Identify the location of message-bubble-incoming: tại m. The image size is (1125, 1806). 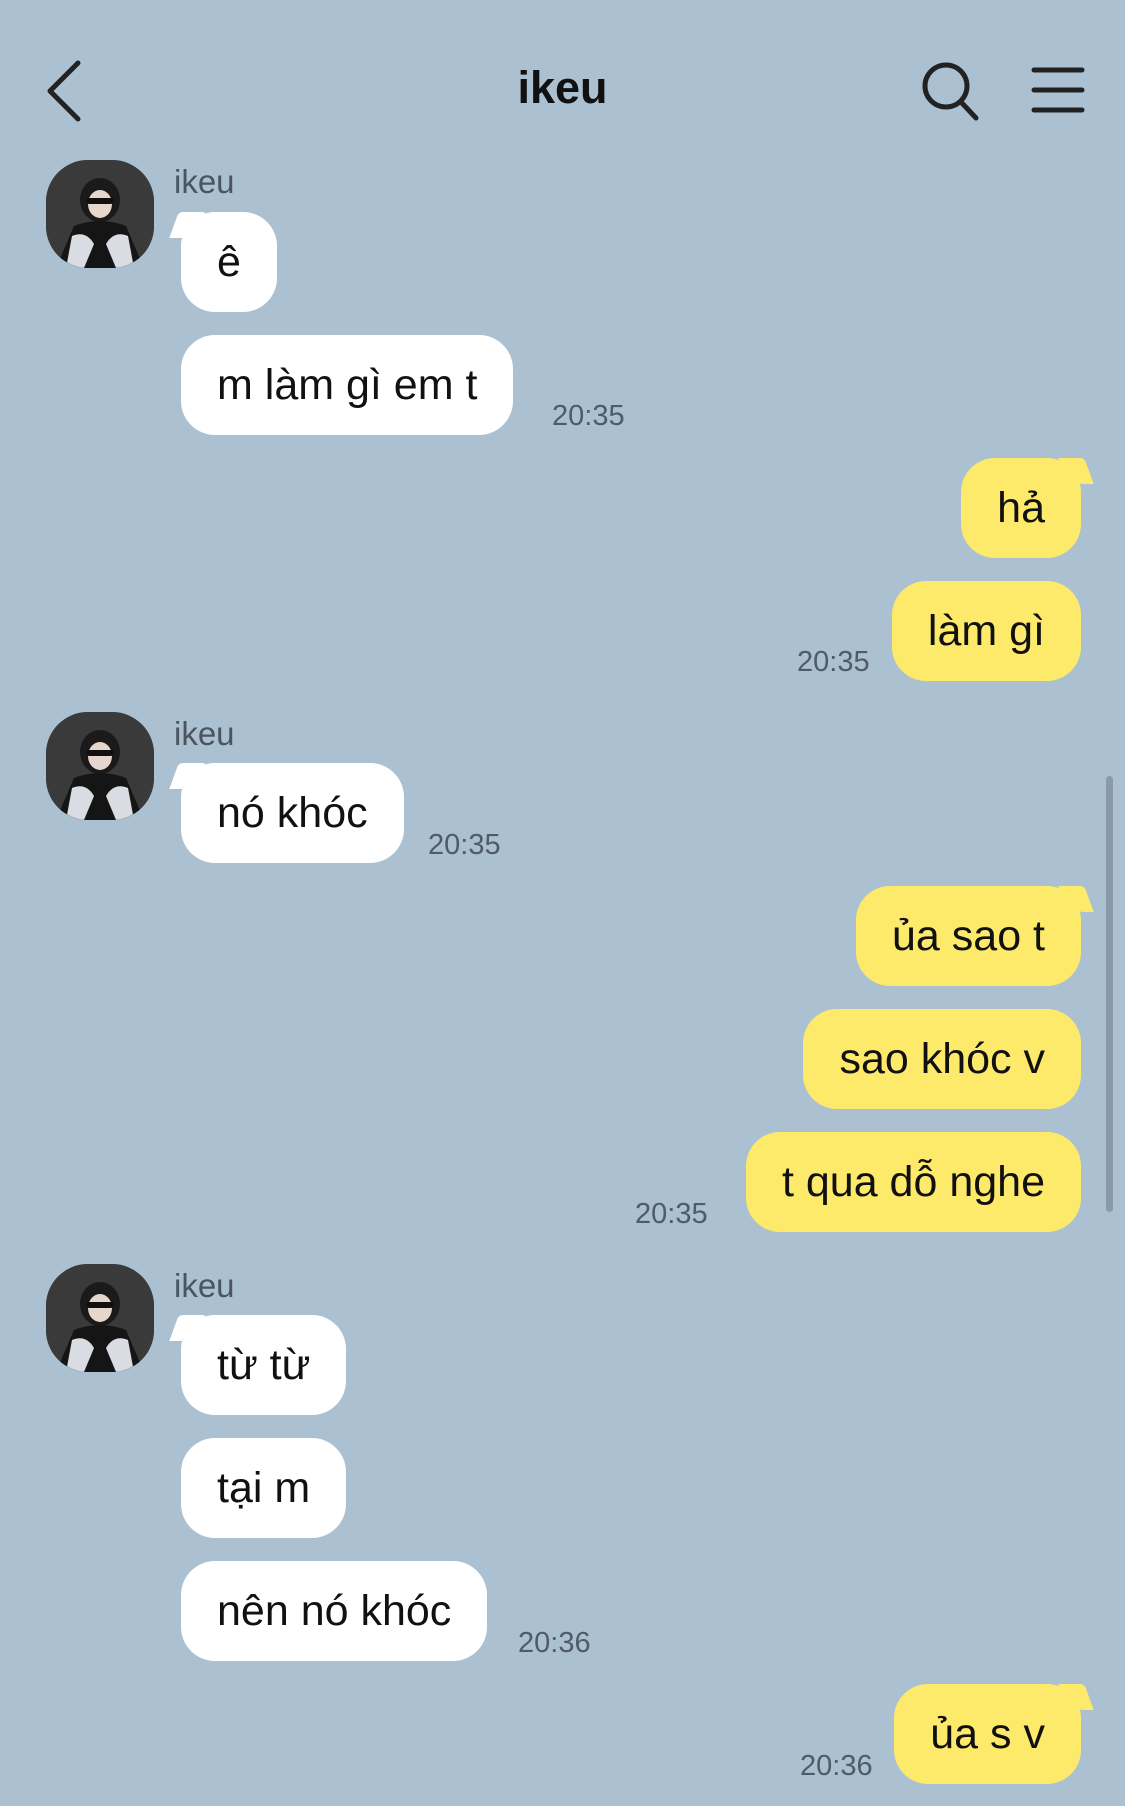
(264, 1488).